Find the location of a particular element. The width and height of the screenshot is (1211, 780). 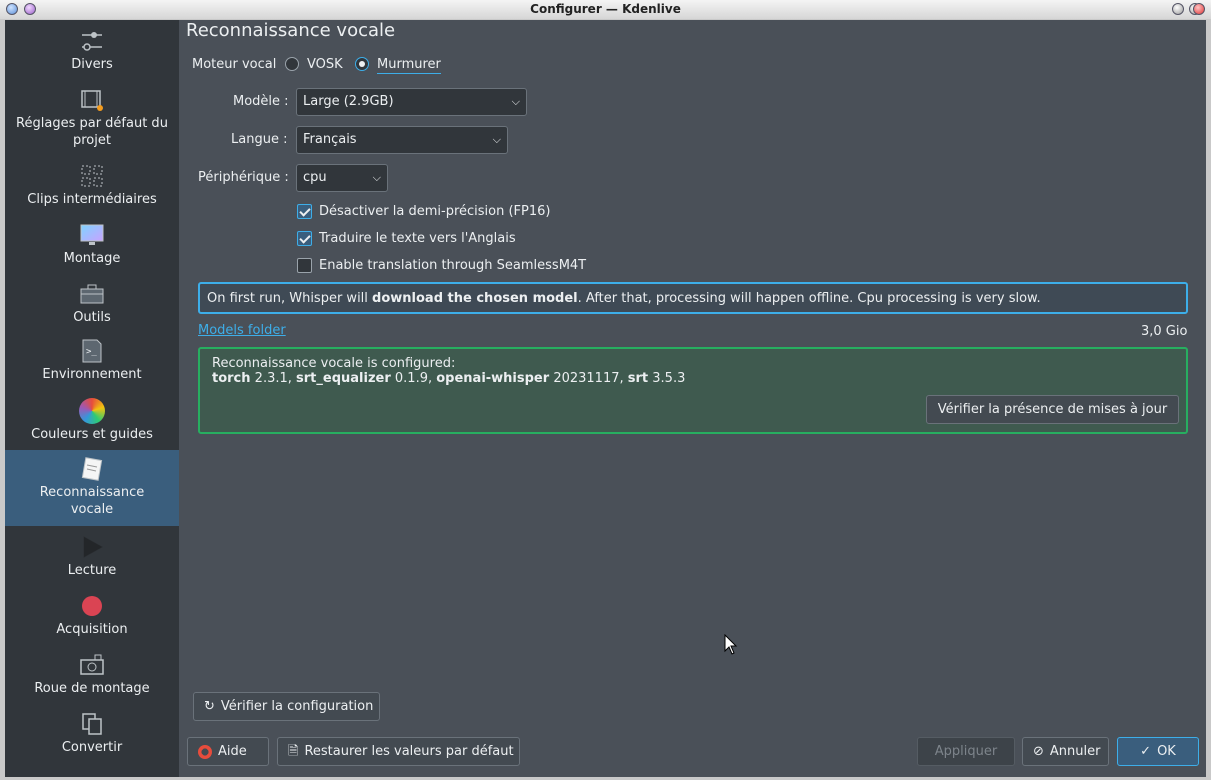

sidebar-item-label: Roue de montage is located at coordinates (92, 688).